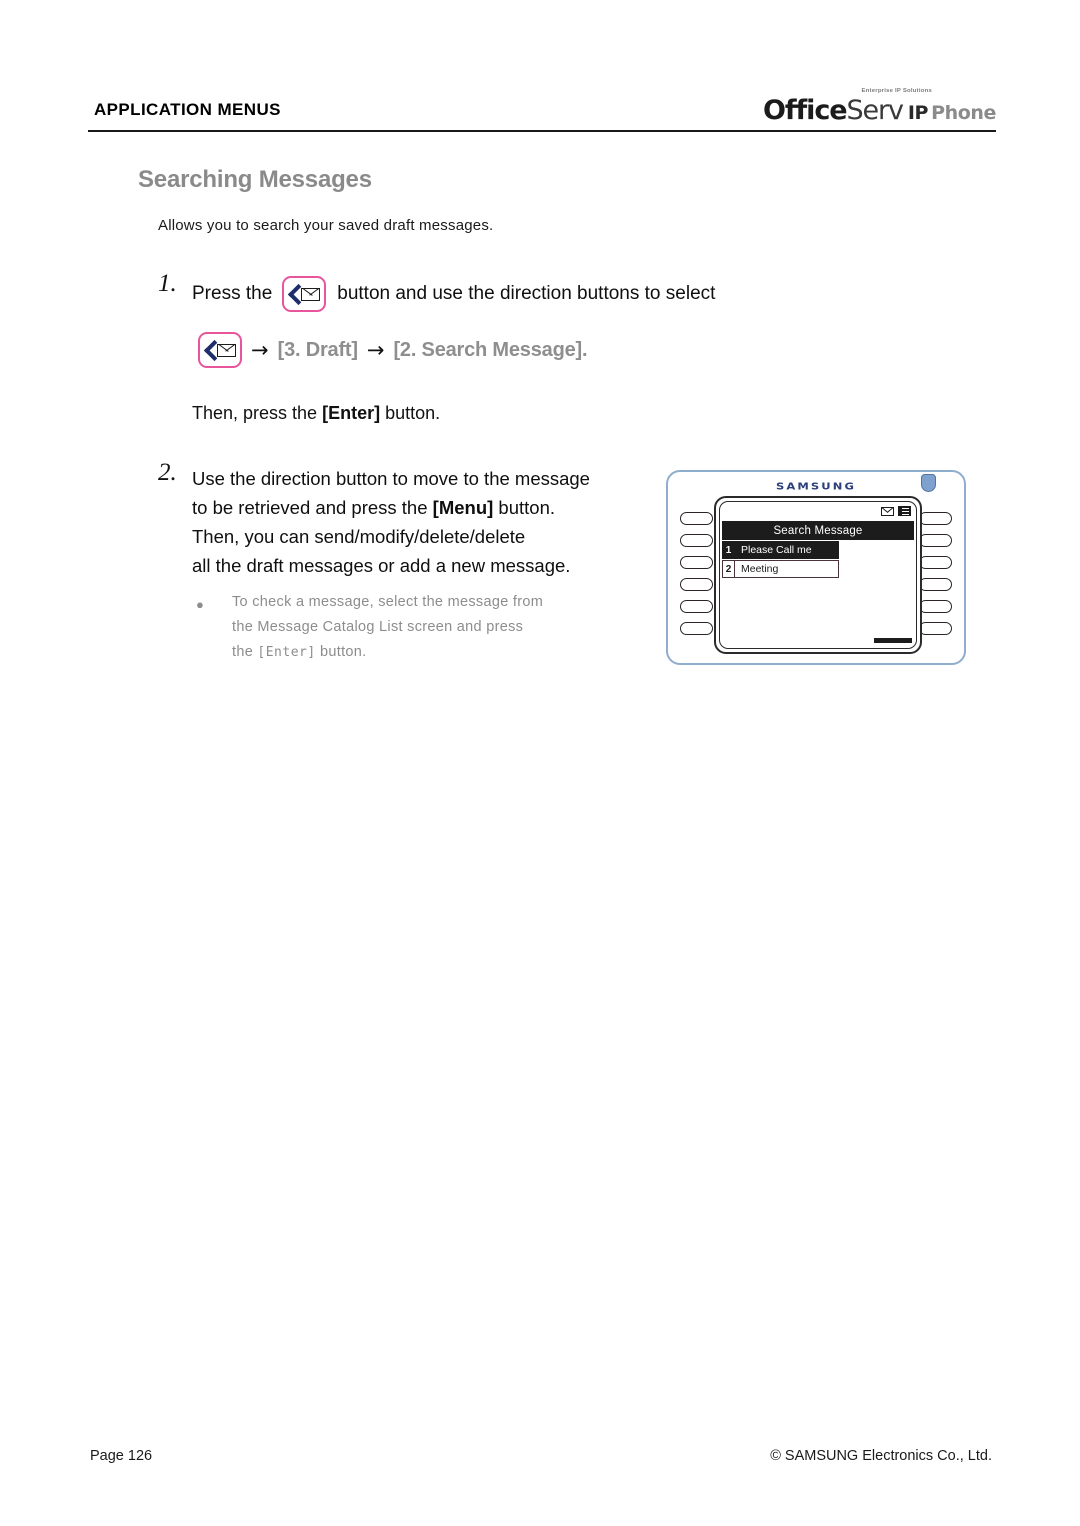 The height and width of the screenshot is (1526, 1080). I want to click on logo-wordmark: OfficeServ IP Phone, so click(879, 110).